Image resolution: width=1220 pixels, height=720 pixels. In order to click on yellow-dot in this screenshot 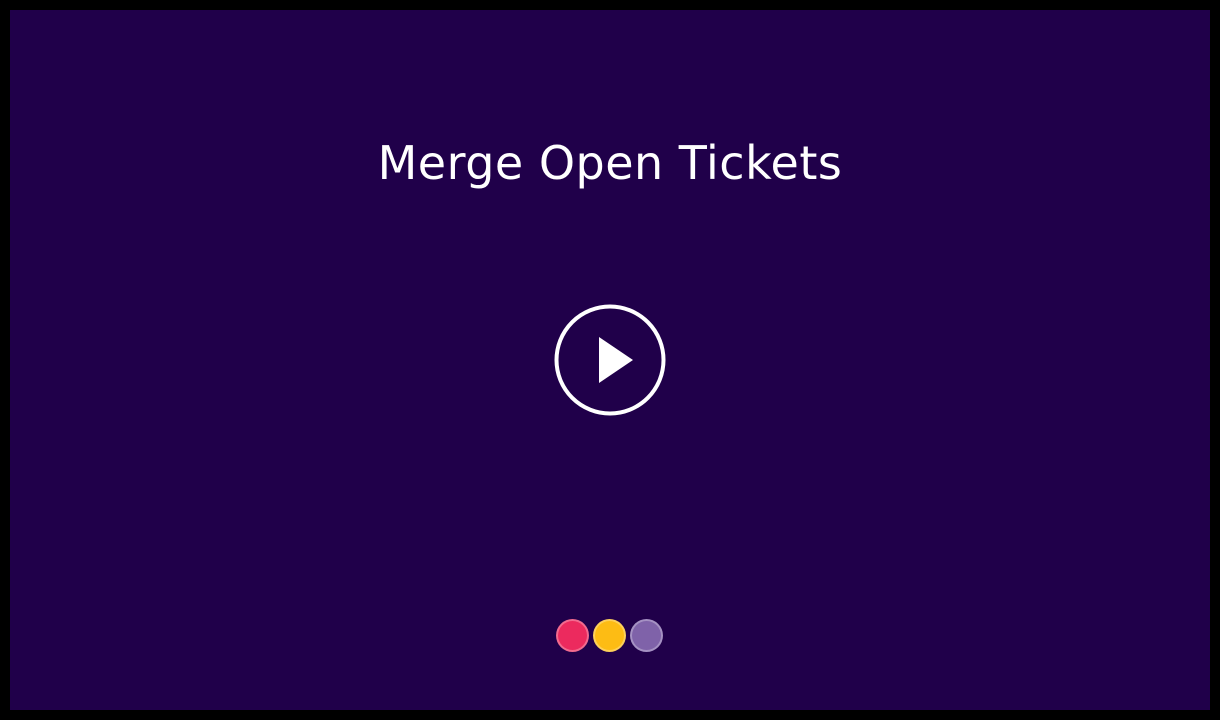, I will do `click(609, 635)`.